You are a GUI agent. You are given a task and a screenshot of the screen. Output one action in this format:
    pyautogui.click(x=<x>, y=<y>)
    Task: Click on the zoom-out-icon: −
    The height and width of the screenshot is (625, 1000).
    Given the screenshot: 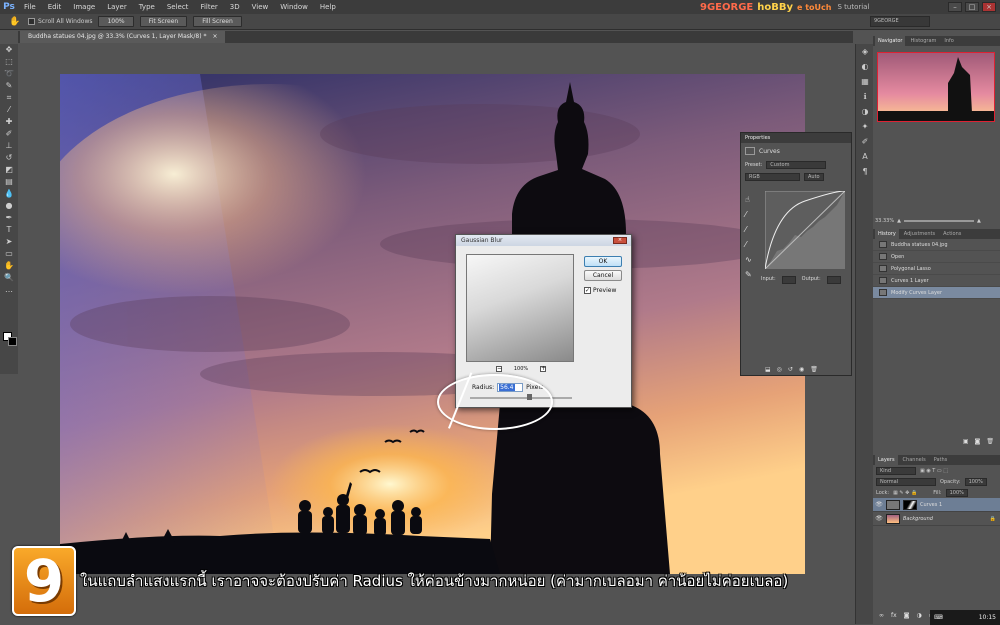 What is the action you would take?
    pyautogui.click(x=499, y=369)
    